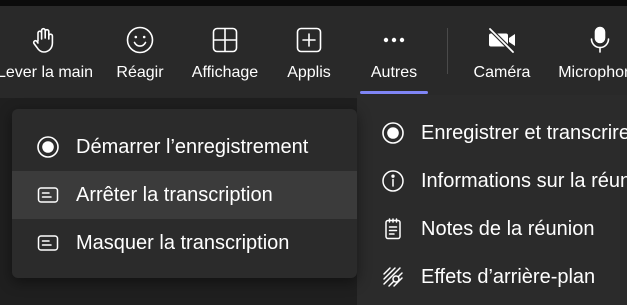 This screenshot has width=627, height=305. I want to click on menu-item-label: Démarrer l’enregistrement, so click(192, 147).